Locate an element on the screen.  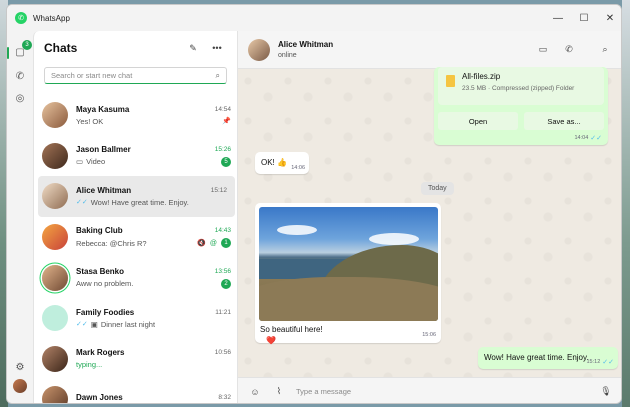
photo-ground is located at coordinates (348, 299).